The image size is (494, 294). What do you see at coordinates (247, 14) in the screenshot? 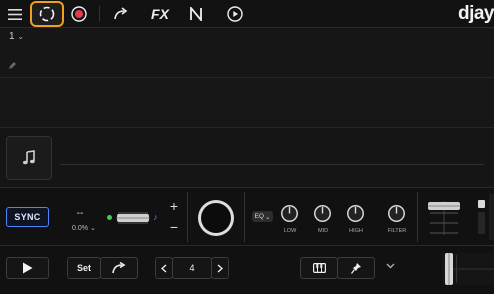
I see `top-toolbar: FX djay` at bounding box center [247, 14].